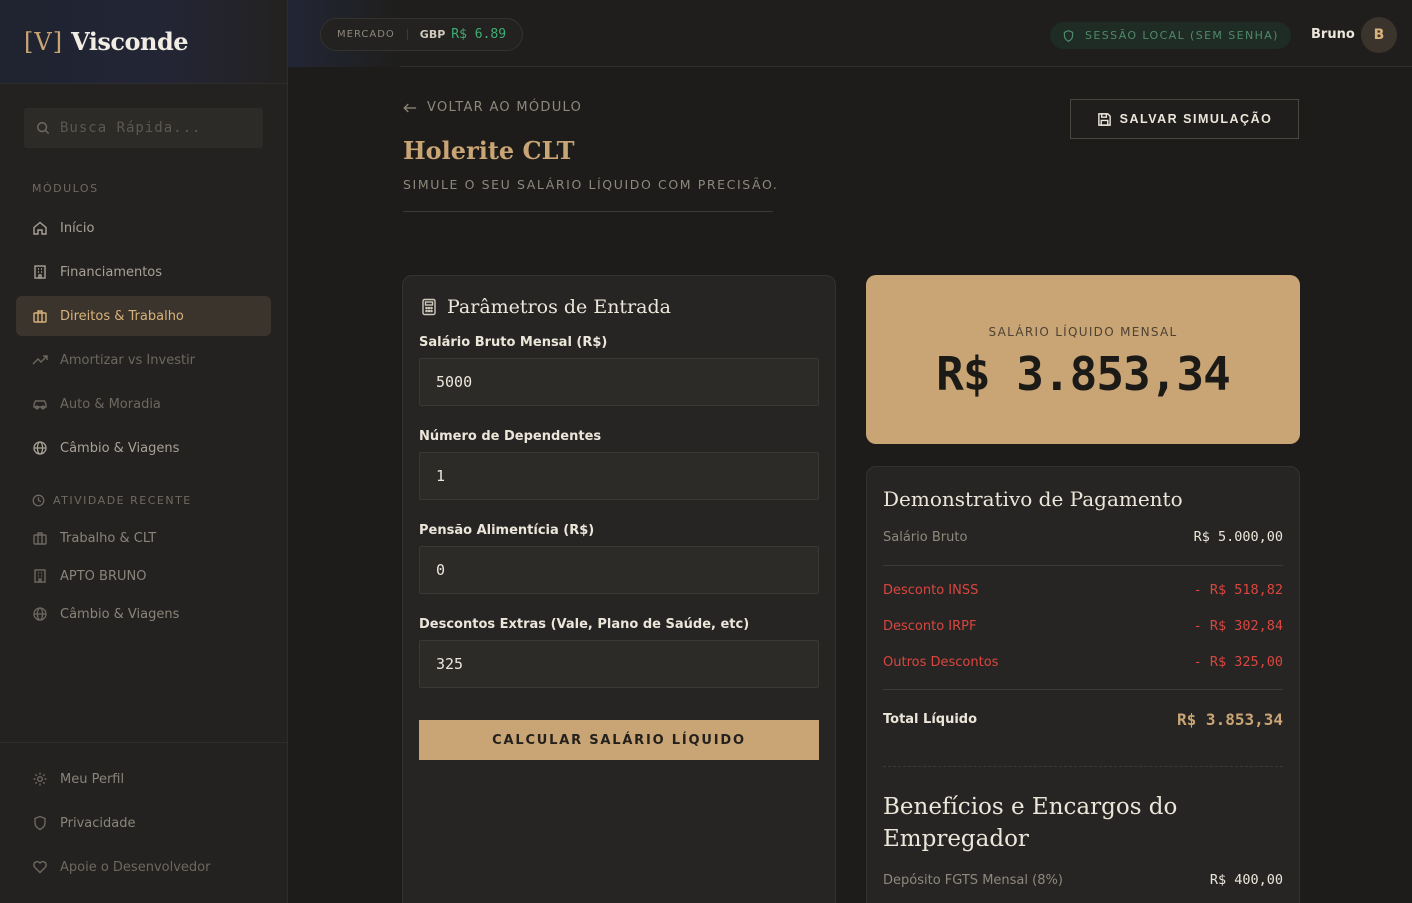 Image resolution: width=1412 pixels, height=903 pixels. I want to click on calculator-icon, so click(429, 307).